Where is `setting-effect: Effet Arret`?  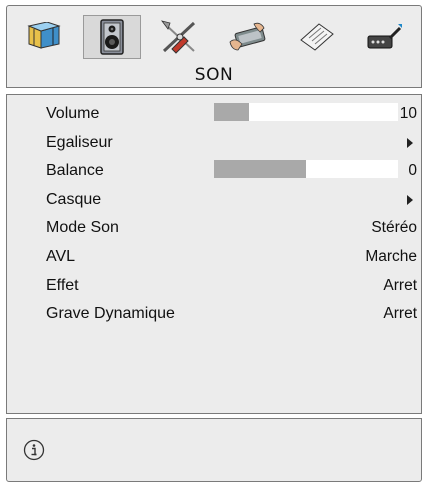 setting-effect: Effet Arret is located at coordinates (214, 285).